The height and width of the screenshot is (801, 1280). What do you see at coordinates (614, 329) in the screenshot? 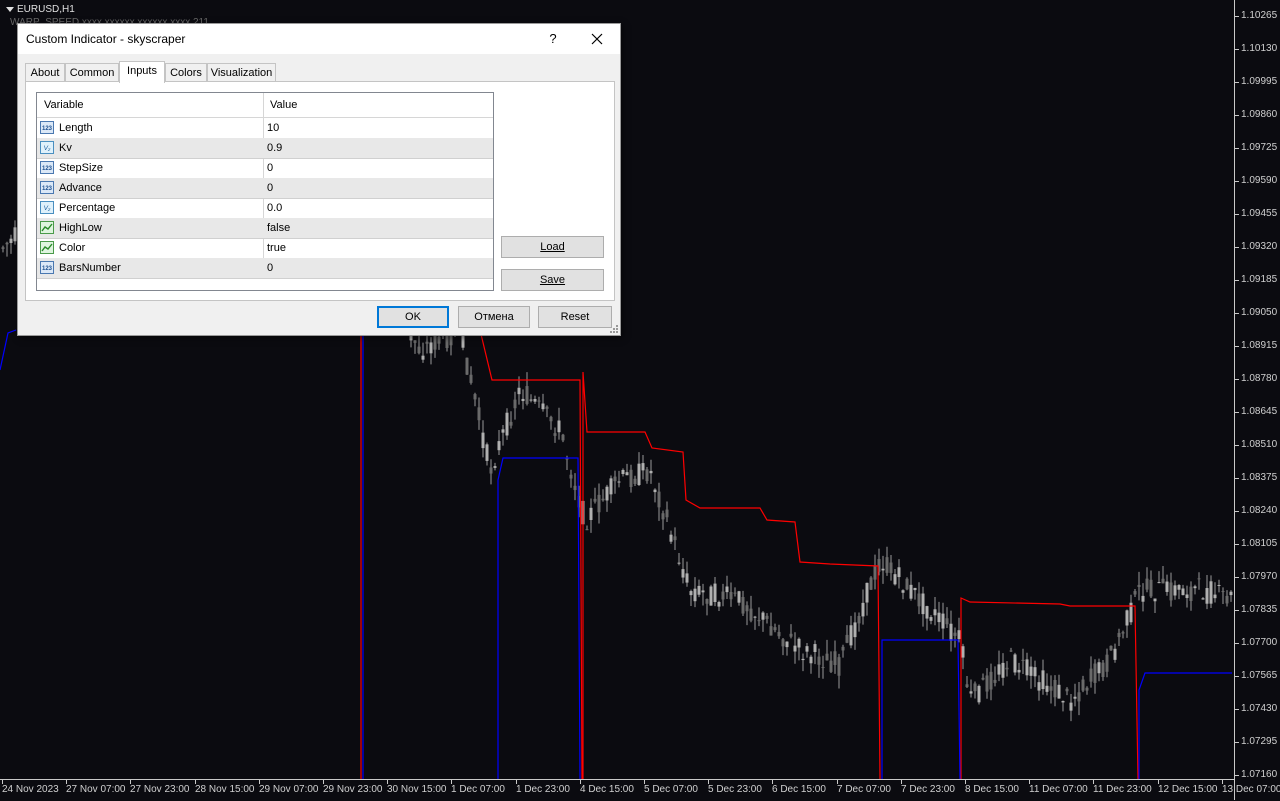
I see `resize-grip-icon` at bounding box center [614, 329].